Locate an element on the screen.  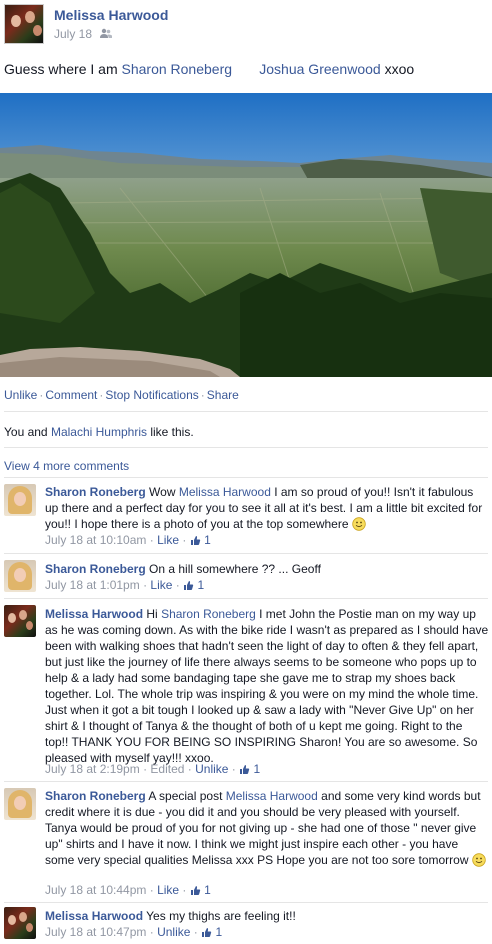
stop-notifications-link: Stop Notifications is located at coordinates (151, 395).